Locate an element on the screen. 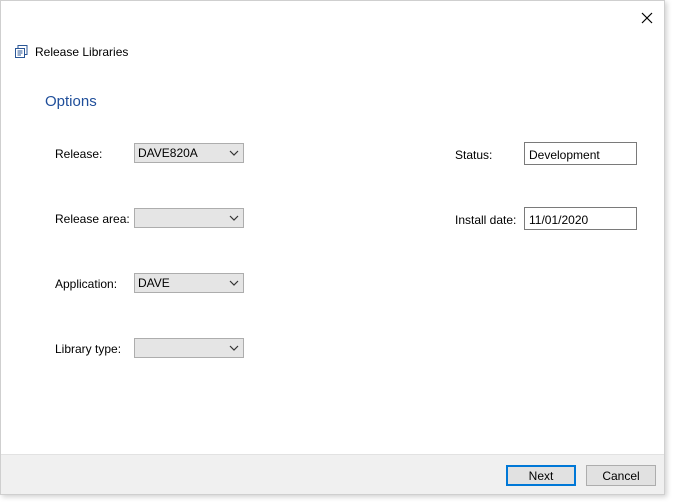  options-heading: Options is located at coordinates (71, 101).